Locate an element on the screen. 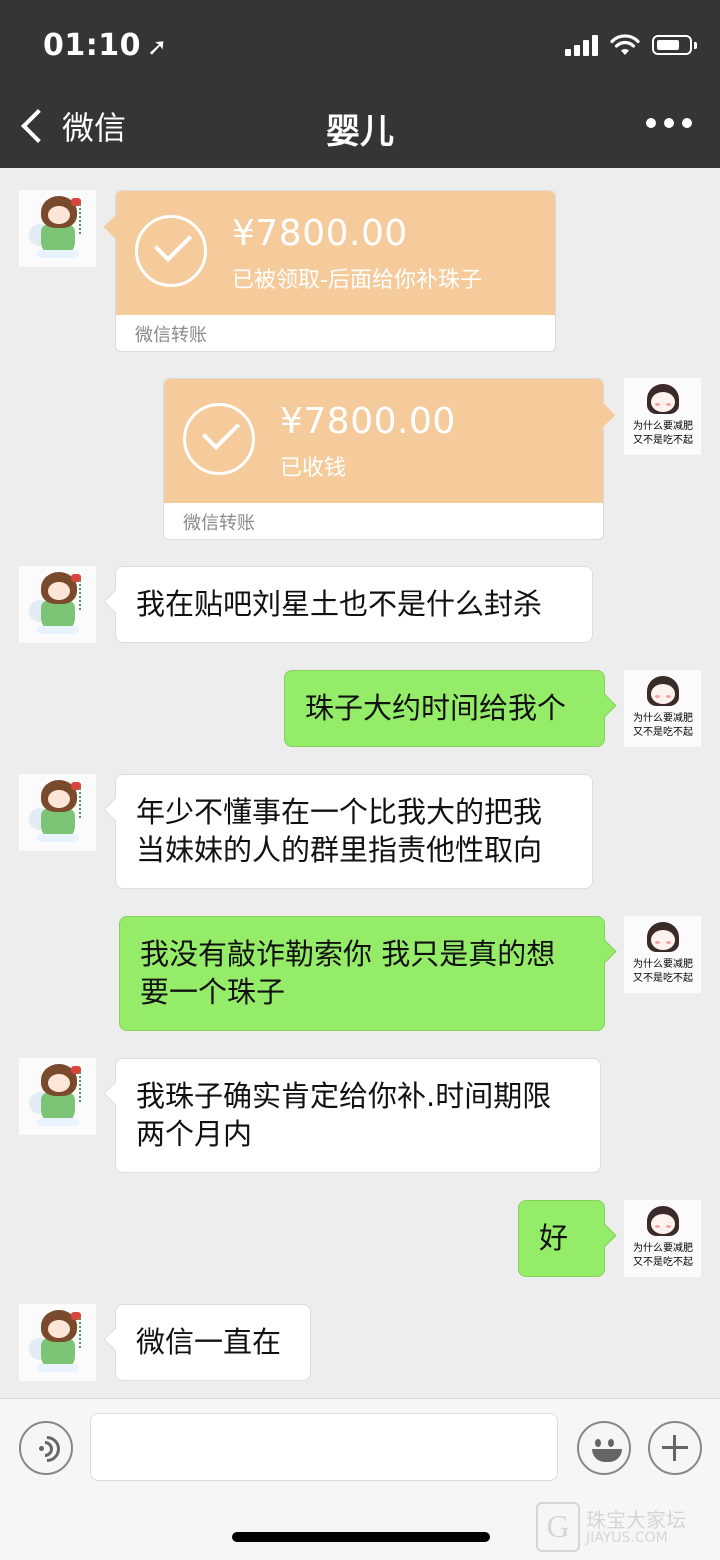 The image size is (720, 1560). home-indicator is located at coordinates (361, 1537).